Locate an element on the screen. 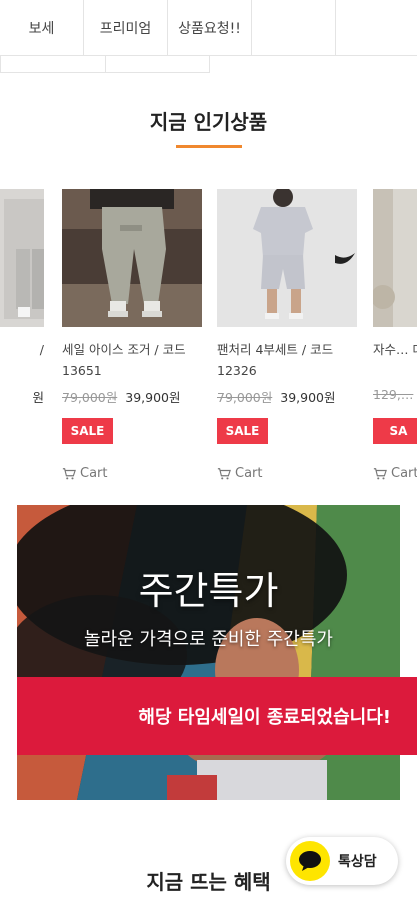  top-category-nav: 보세 프리미엄 상품요청!! is located at coordinates (208, 28).